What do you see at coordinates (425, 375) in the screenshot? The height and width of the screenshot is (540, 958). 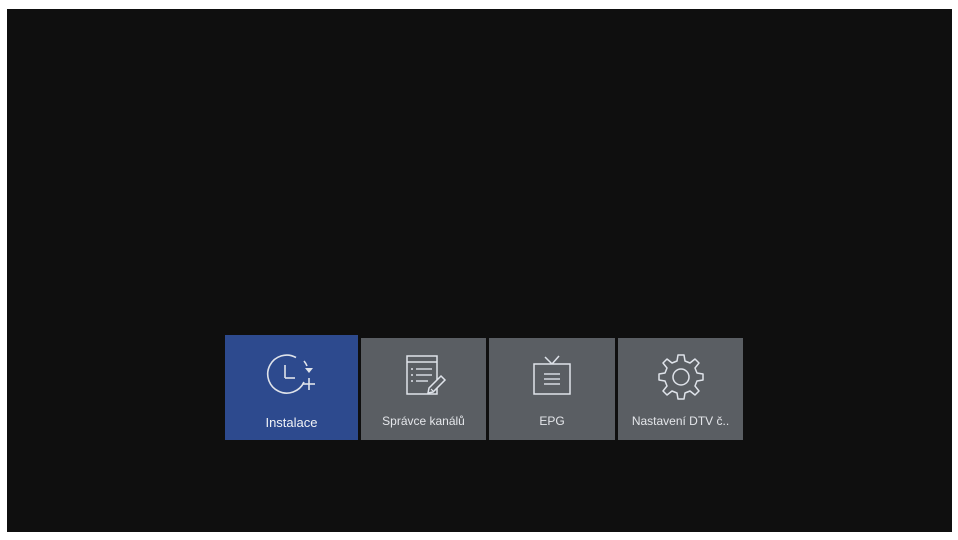 I see `list-edit-icon` at bounding box center [425, 375].